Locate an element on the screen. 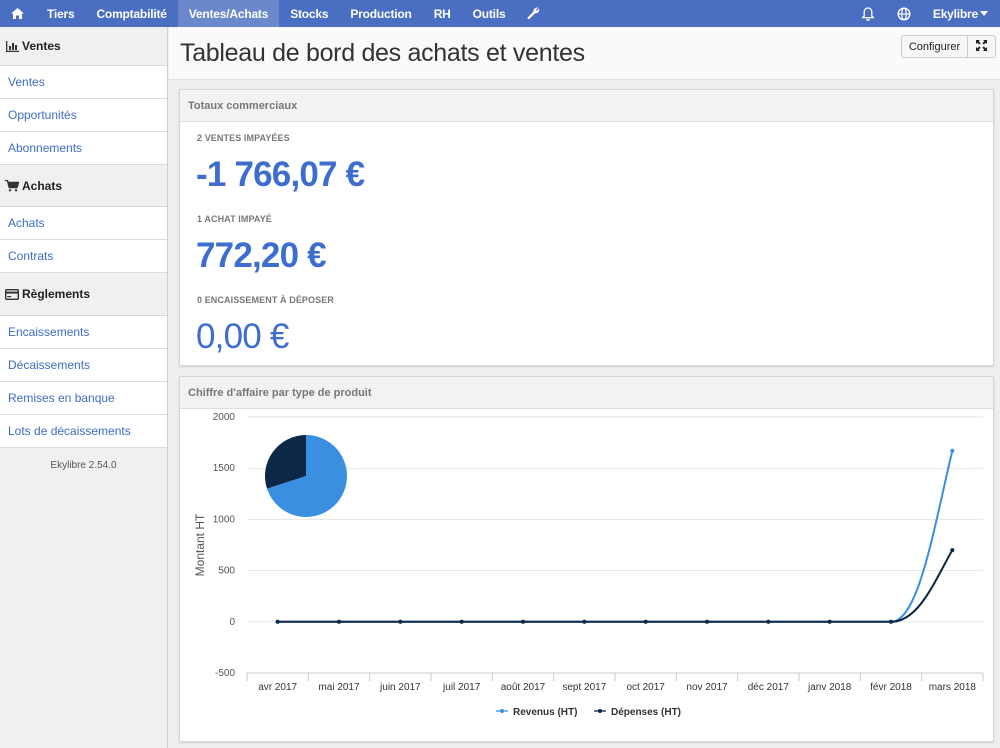 Image resolution: width=1000 pixels, height=748 pixels. notifications-button is located at coordinates (868, 13).